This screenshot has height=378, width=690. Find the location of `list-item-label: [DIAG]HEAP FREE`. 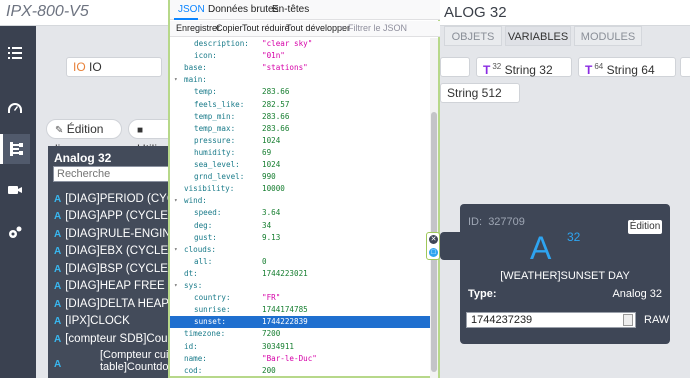

list-item-label: [DIAG]HEAP FREE is located at coordinates (115, 286).